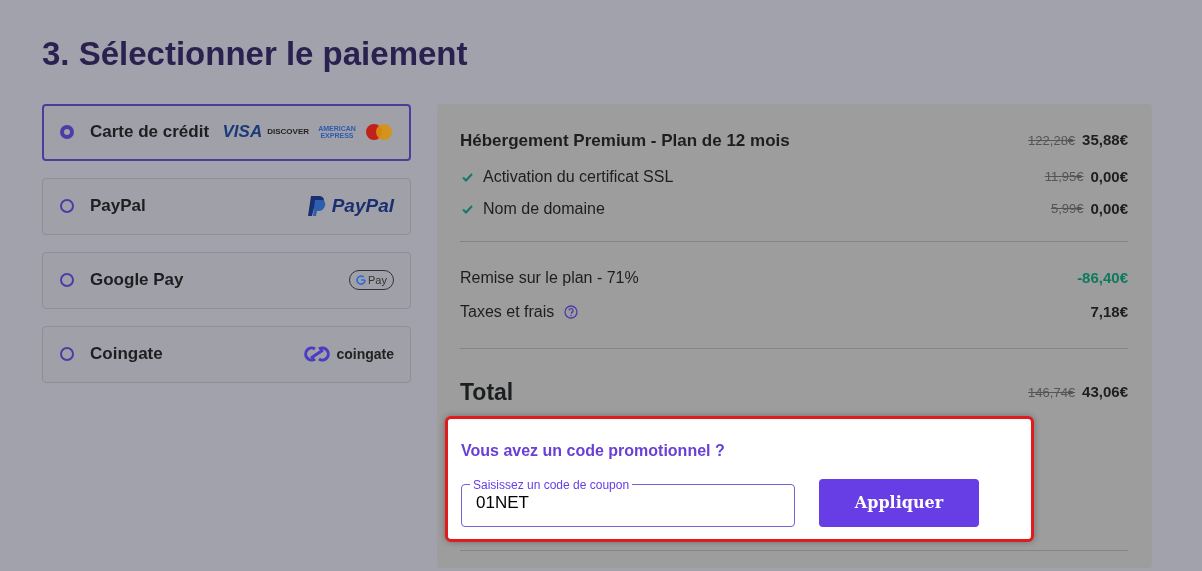 Image resolution: width=1202 pixels, height=571 pixels. I want to click on payment-option: Coingate coingate, so click(226, 354).